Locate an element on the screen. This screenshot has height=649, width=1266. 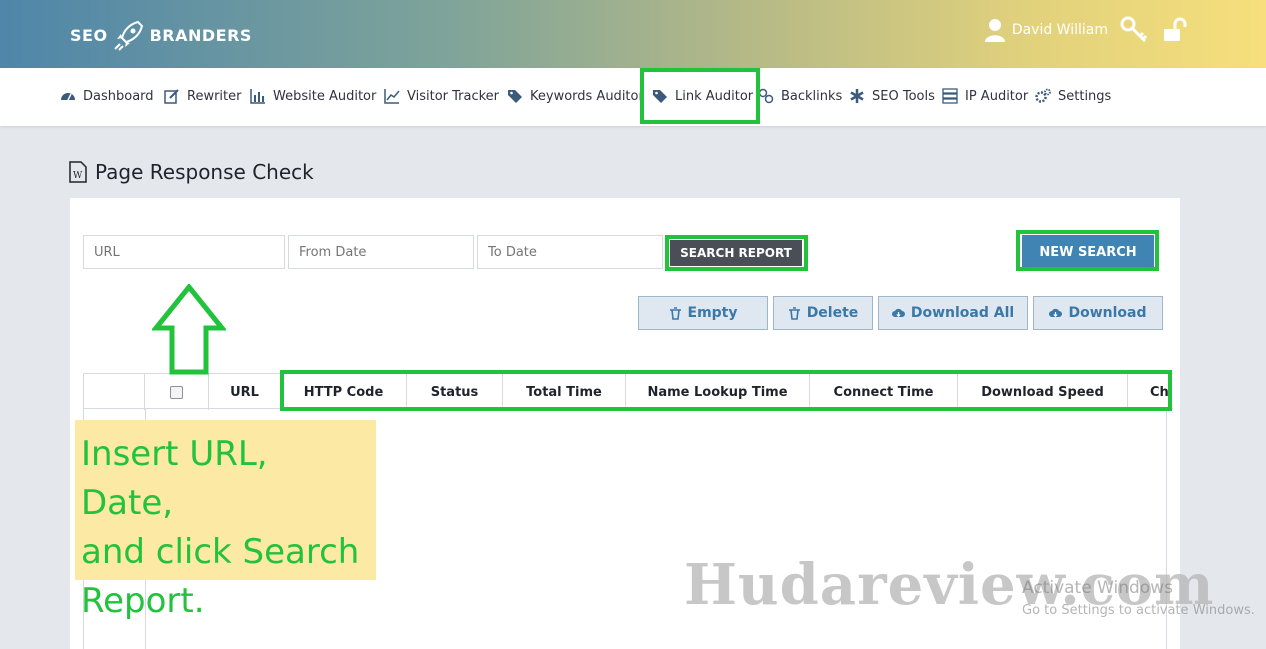
url-input is located at coordinates (184, 252).